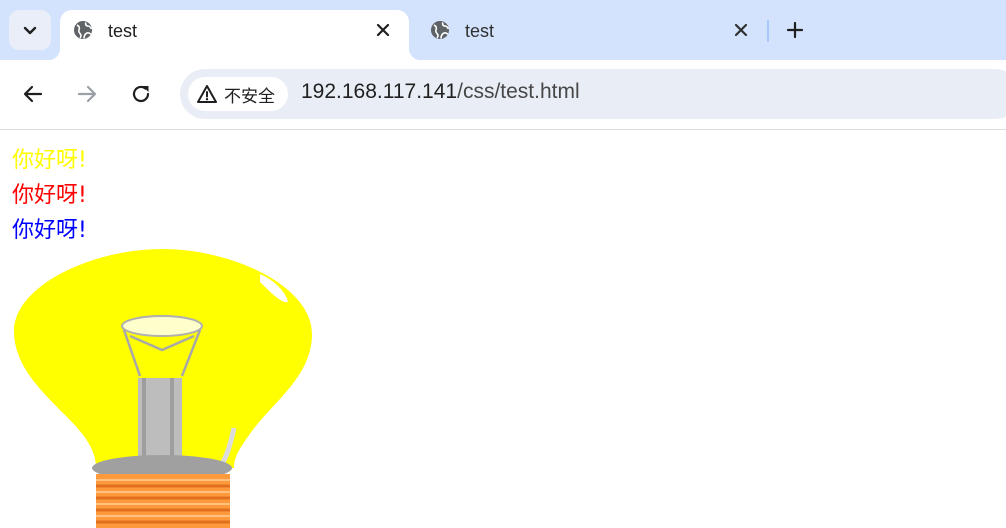  I want to click on back-button, so click(33, 94).